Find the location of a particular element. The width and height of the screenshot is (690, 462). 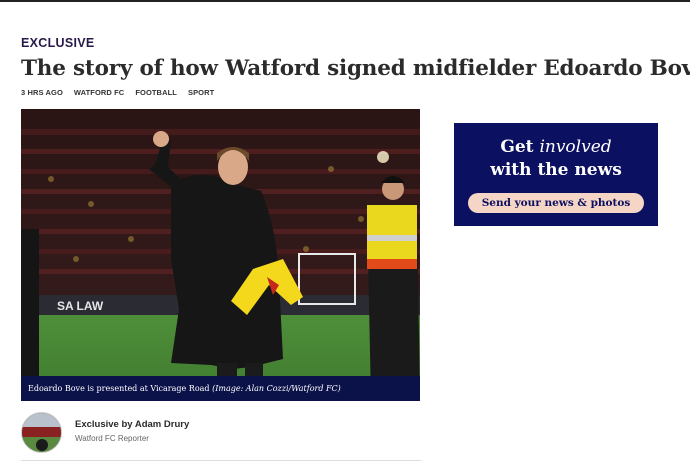

tag-link-sport: SPORT is located at coordinates (201, 92).